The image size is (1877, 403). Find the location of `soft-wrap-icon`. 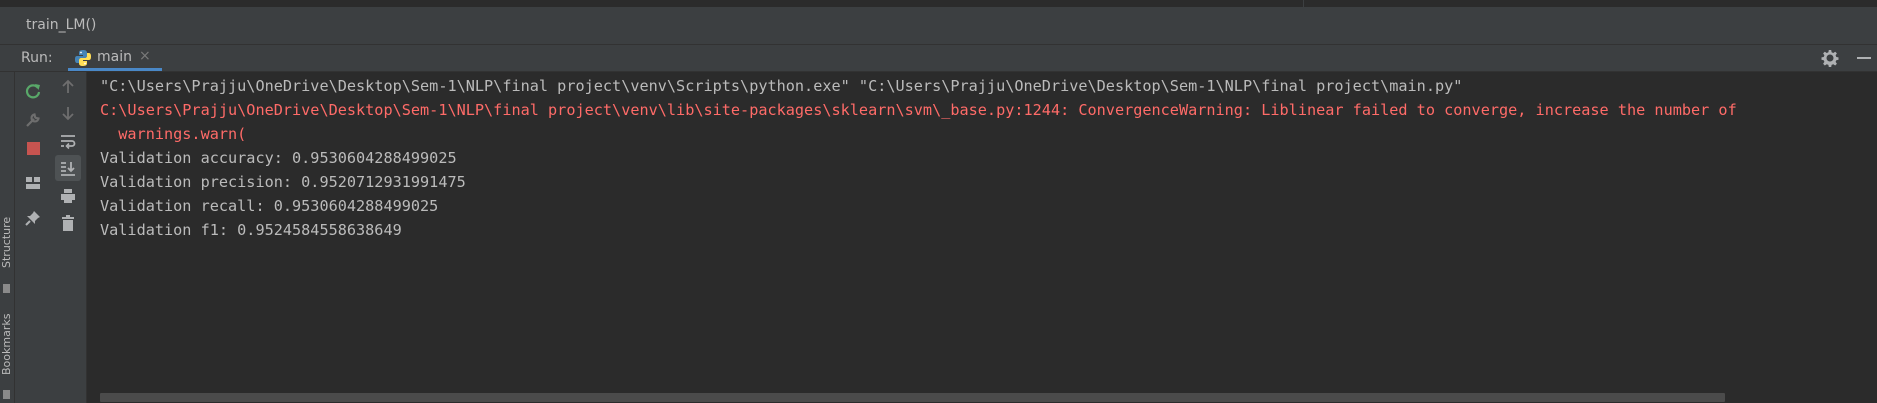

soft-wrap-icon is located at coordinates (68, 142).